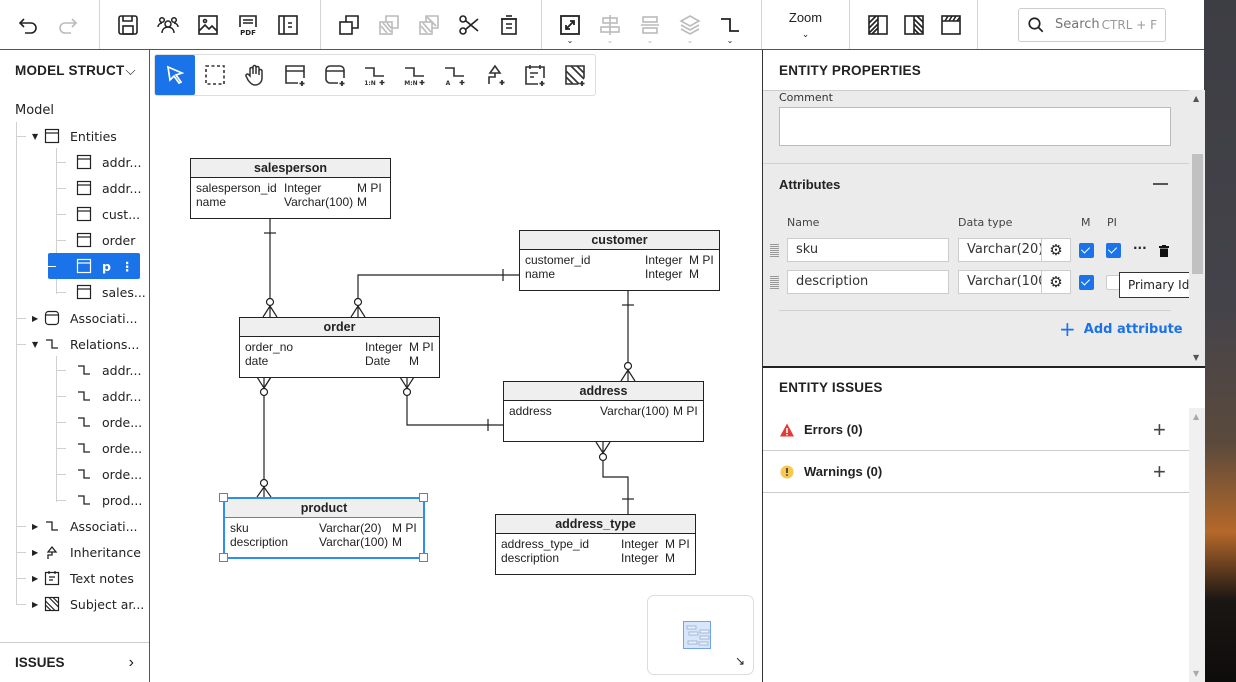  Describe the element at coordinates (806, 24) in the screenshot. I see `zoom-dropdown: Zoom ⌄` at that location.